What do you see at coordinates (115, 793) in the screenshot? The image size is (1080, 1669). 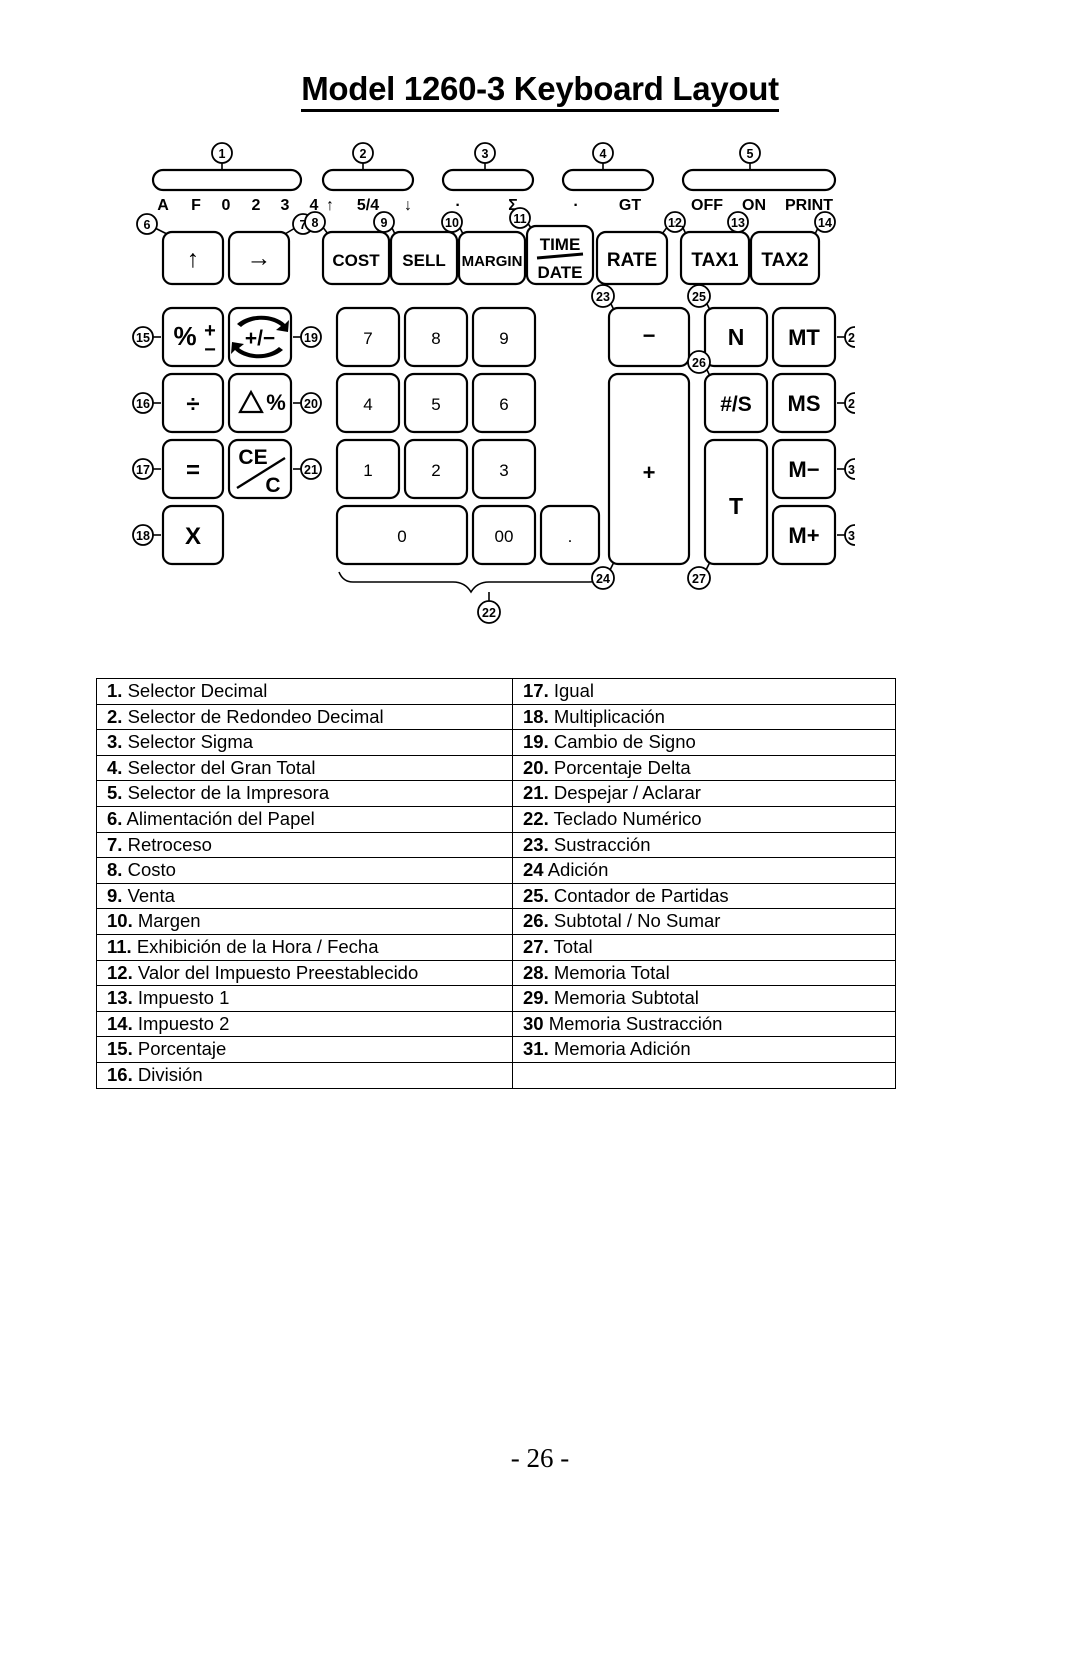 I see `legend-number: 5.` at bounding box center [115, 793].